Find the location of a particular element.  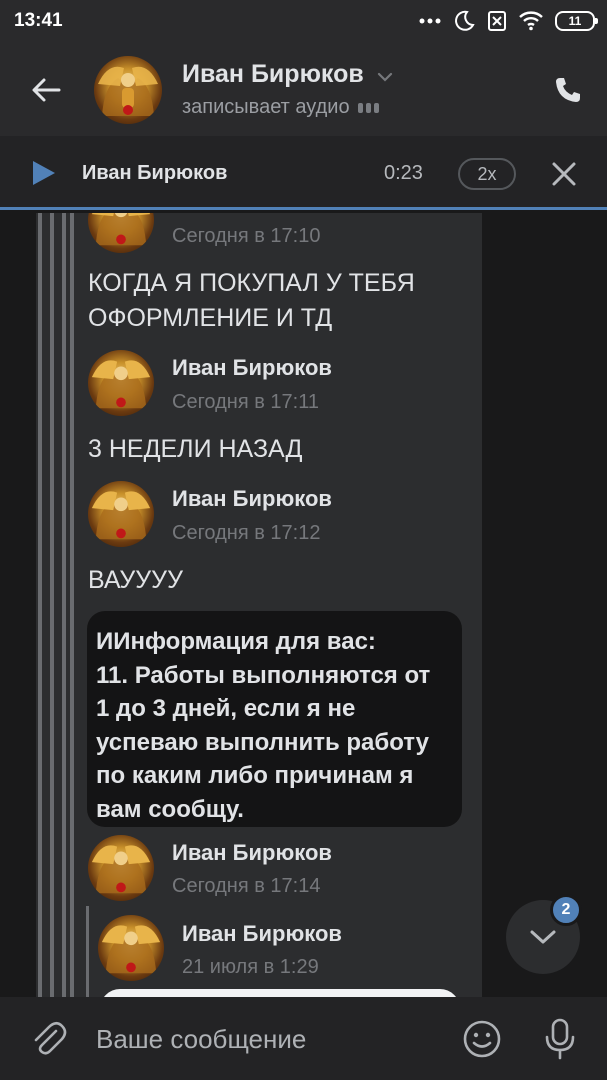

contact-status: записывает аудио is located at coordinates (280, 107).